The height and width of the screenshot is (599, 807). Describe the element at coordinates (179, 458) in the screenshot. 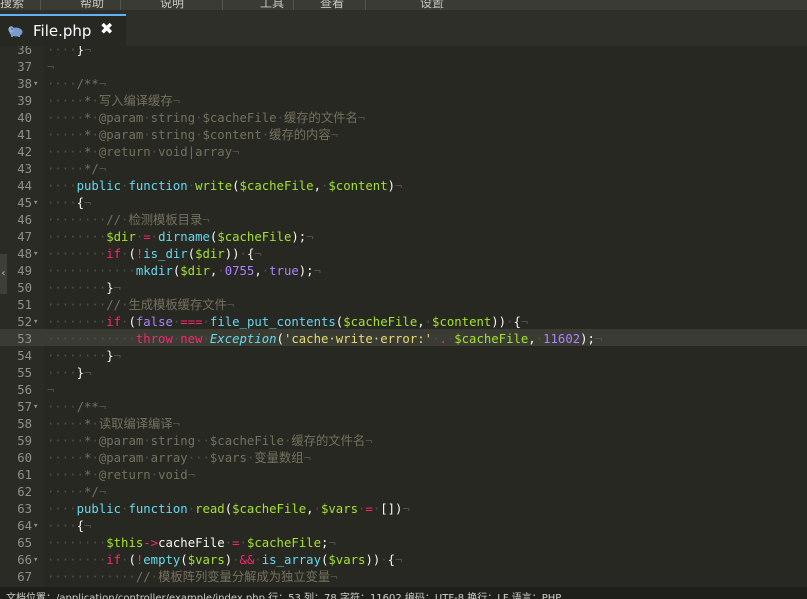

I see `code-text: ·····*·@param·array···$vars·变量数组¬` at that location.